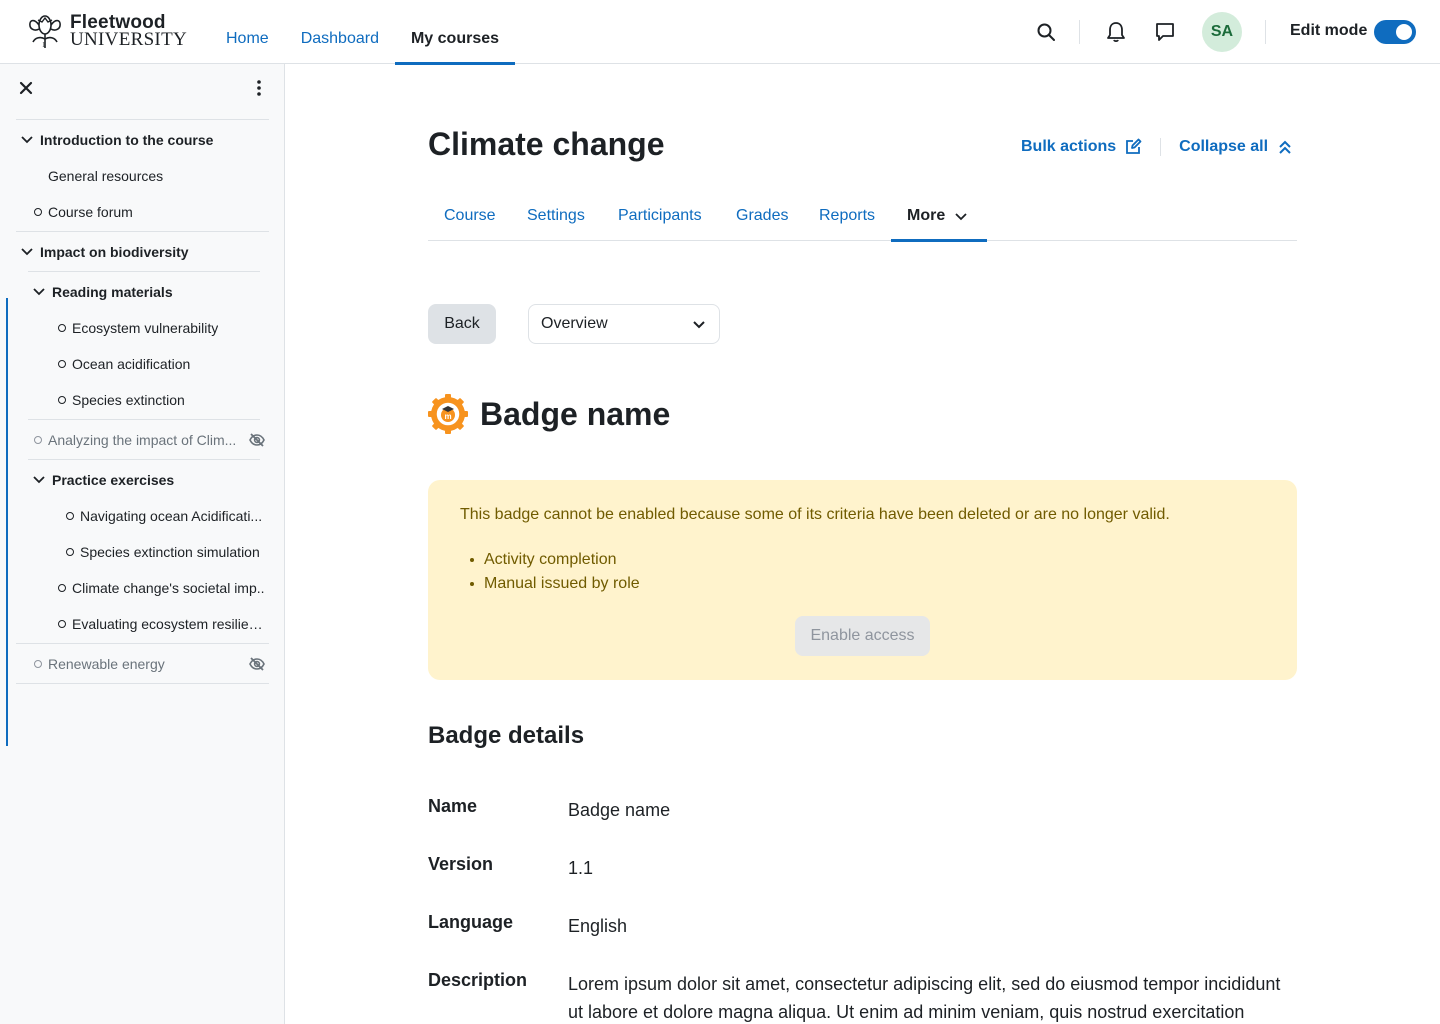 Image resolution: width=1440 pixels, height=1024 pixels. I want to click on badge-details-heading: Badge details, so click(506, 735).